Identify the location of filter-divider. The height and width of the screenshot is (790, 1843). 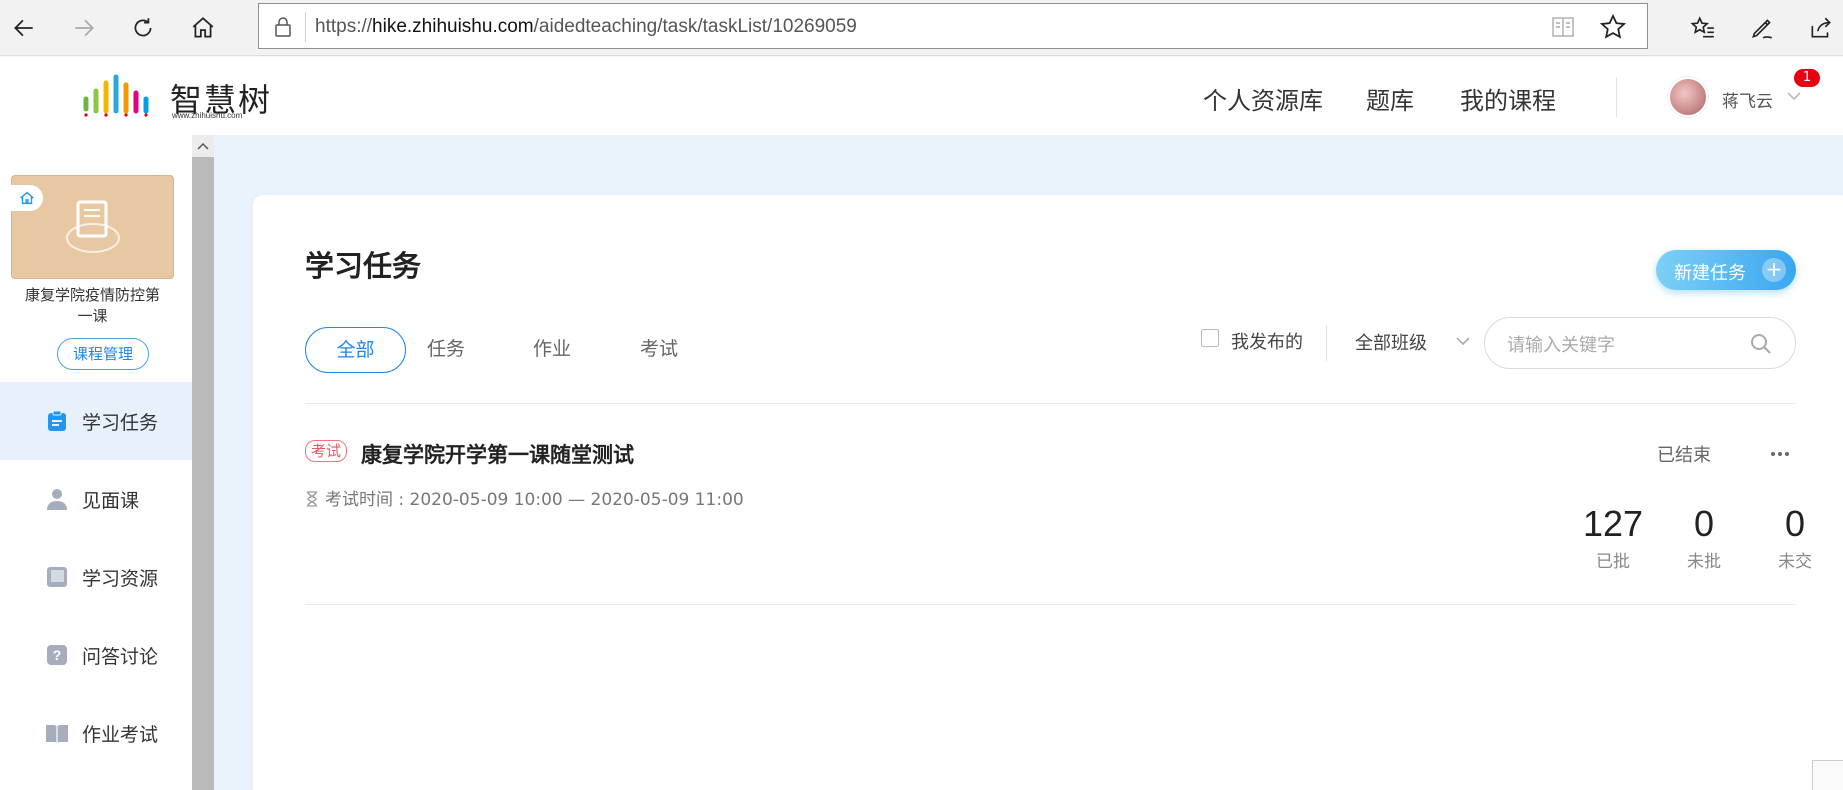
(1326, 343).